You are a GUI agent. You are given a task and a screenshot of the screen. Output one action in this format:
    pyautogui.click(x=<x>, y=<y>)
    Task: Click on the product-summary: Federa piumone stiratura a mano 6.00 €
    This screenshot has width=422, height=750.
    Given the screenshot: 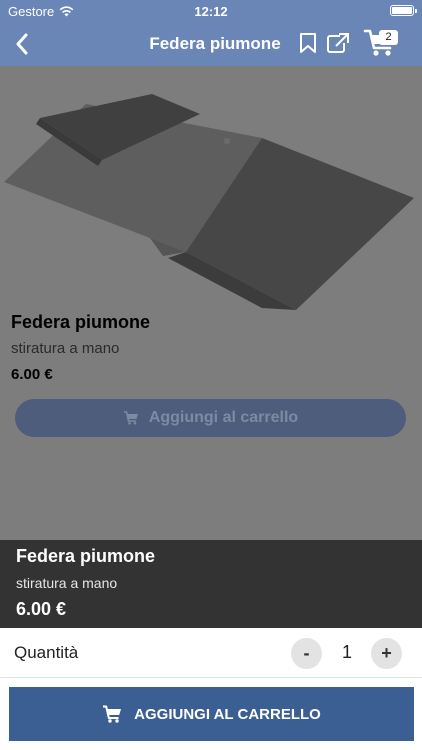 What is the action you would take?
    pyautogui.click(x=211, y=584)
    